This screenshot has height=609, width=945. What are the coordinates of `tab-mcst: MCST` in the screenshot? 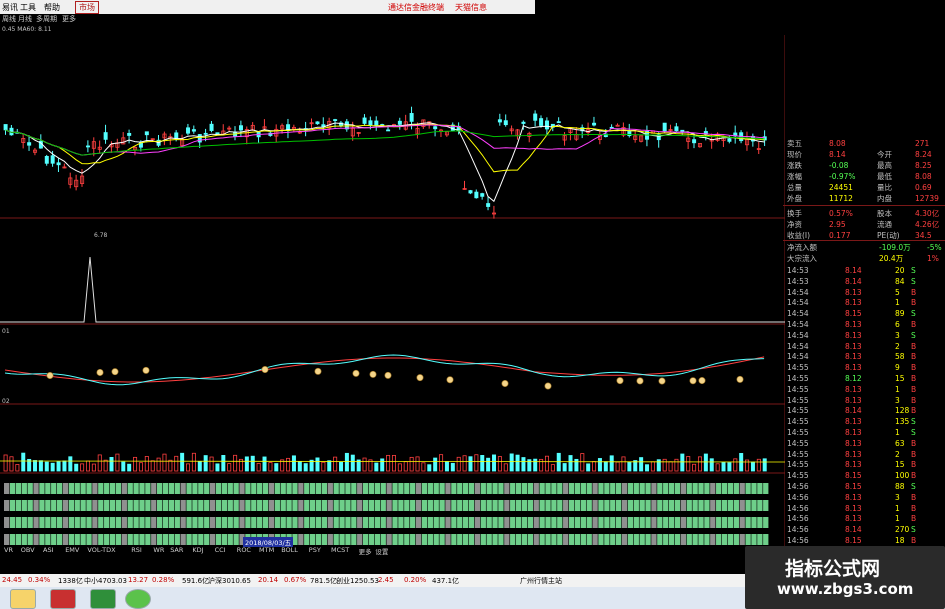 It's located at (340, 550).